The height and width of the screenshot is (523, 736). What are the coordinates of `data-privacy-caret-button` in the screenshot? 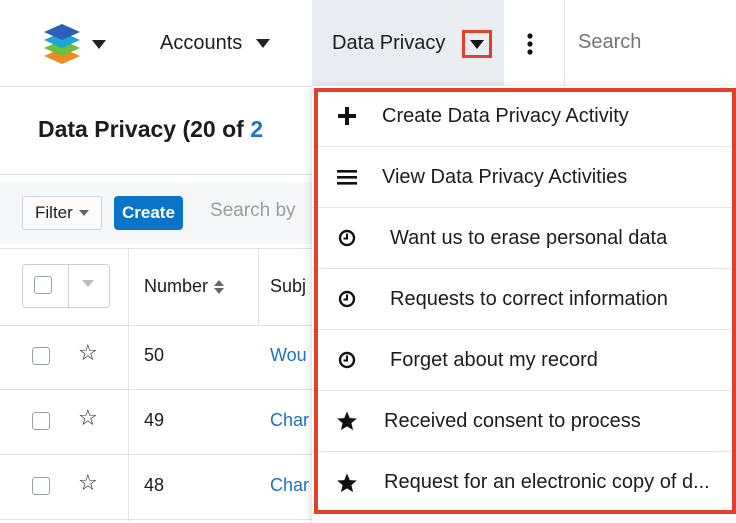 It's located at (477, 44).